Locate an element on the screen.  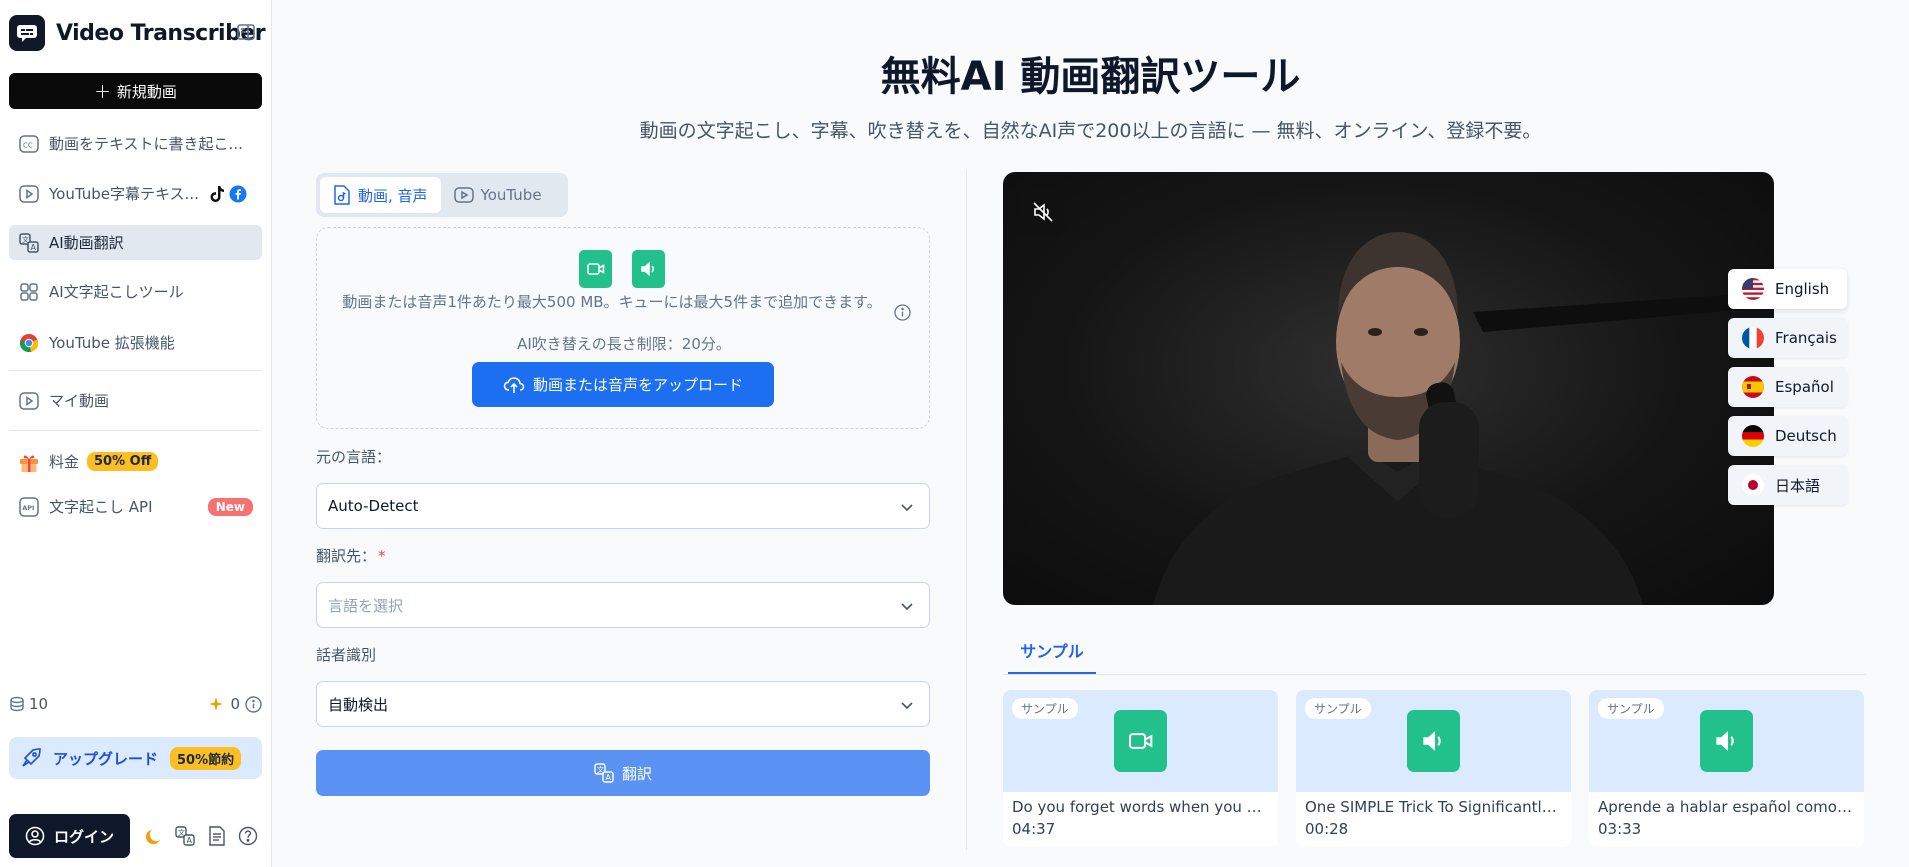
sidebar-item-label: AI文字起こしツール is located at coordinates (116, 292).